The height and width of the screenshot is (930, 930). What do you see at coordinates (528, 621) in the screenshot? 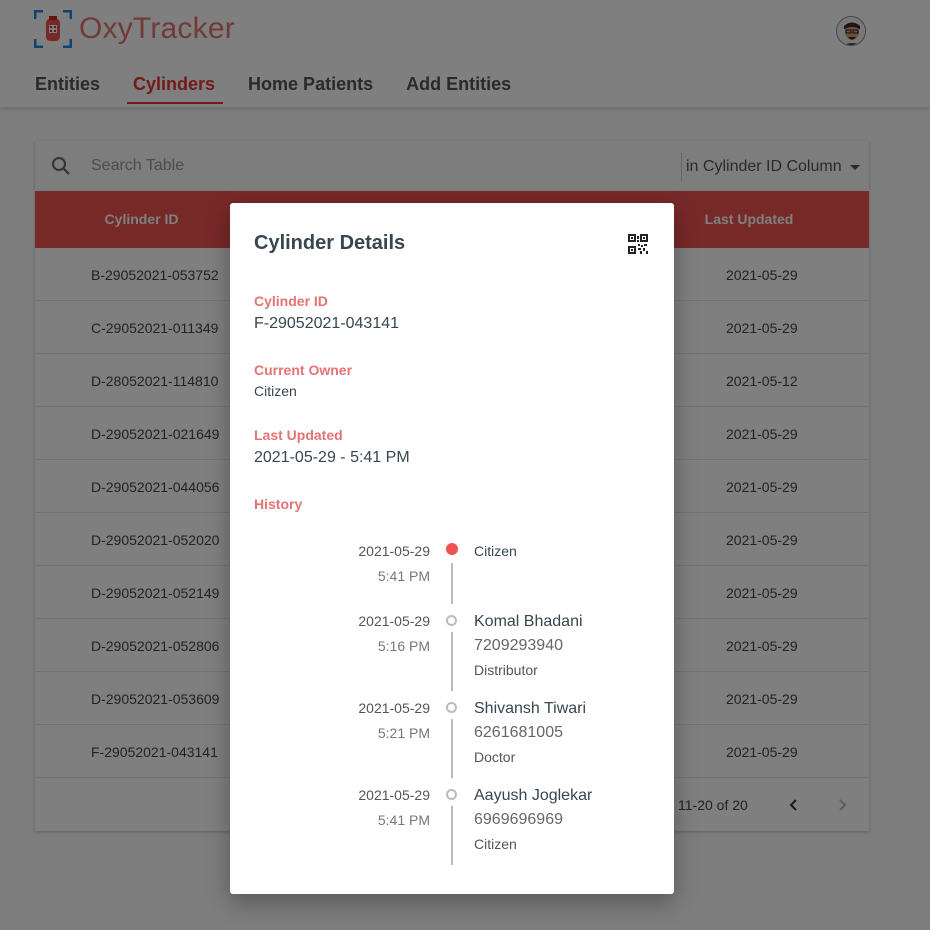
I see `history-name: Komal Bhadani` at bounding box center [528, 621].